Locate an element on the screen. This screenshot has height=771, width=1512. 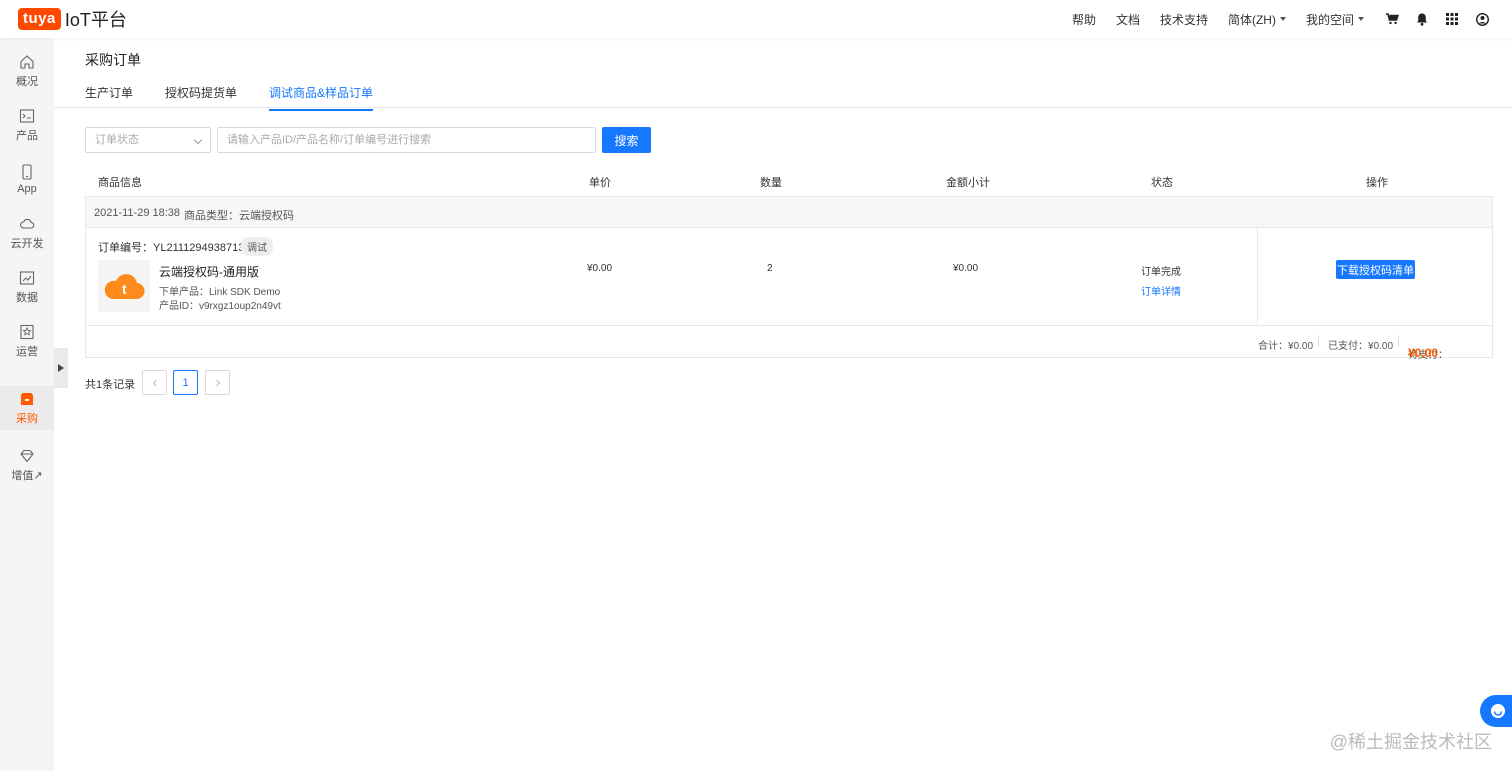
top-bar: tuya IoT平台 帮助 文档 技术支持 简体(ZH) 我的空间 is located at coordinates (756, 19).